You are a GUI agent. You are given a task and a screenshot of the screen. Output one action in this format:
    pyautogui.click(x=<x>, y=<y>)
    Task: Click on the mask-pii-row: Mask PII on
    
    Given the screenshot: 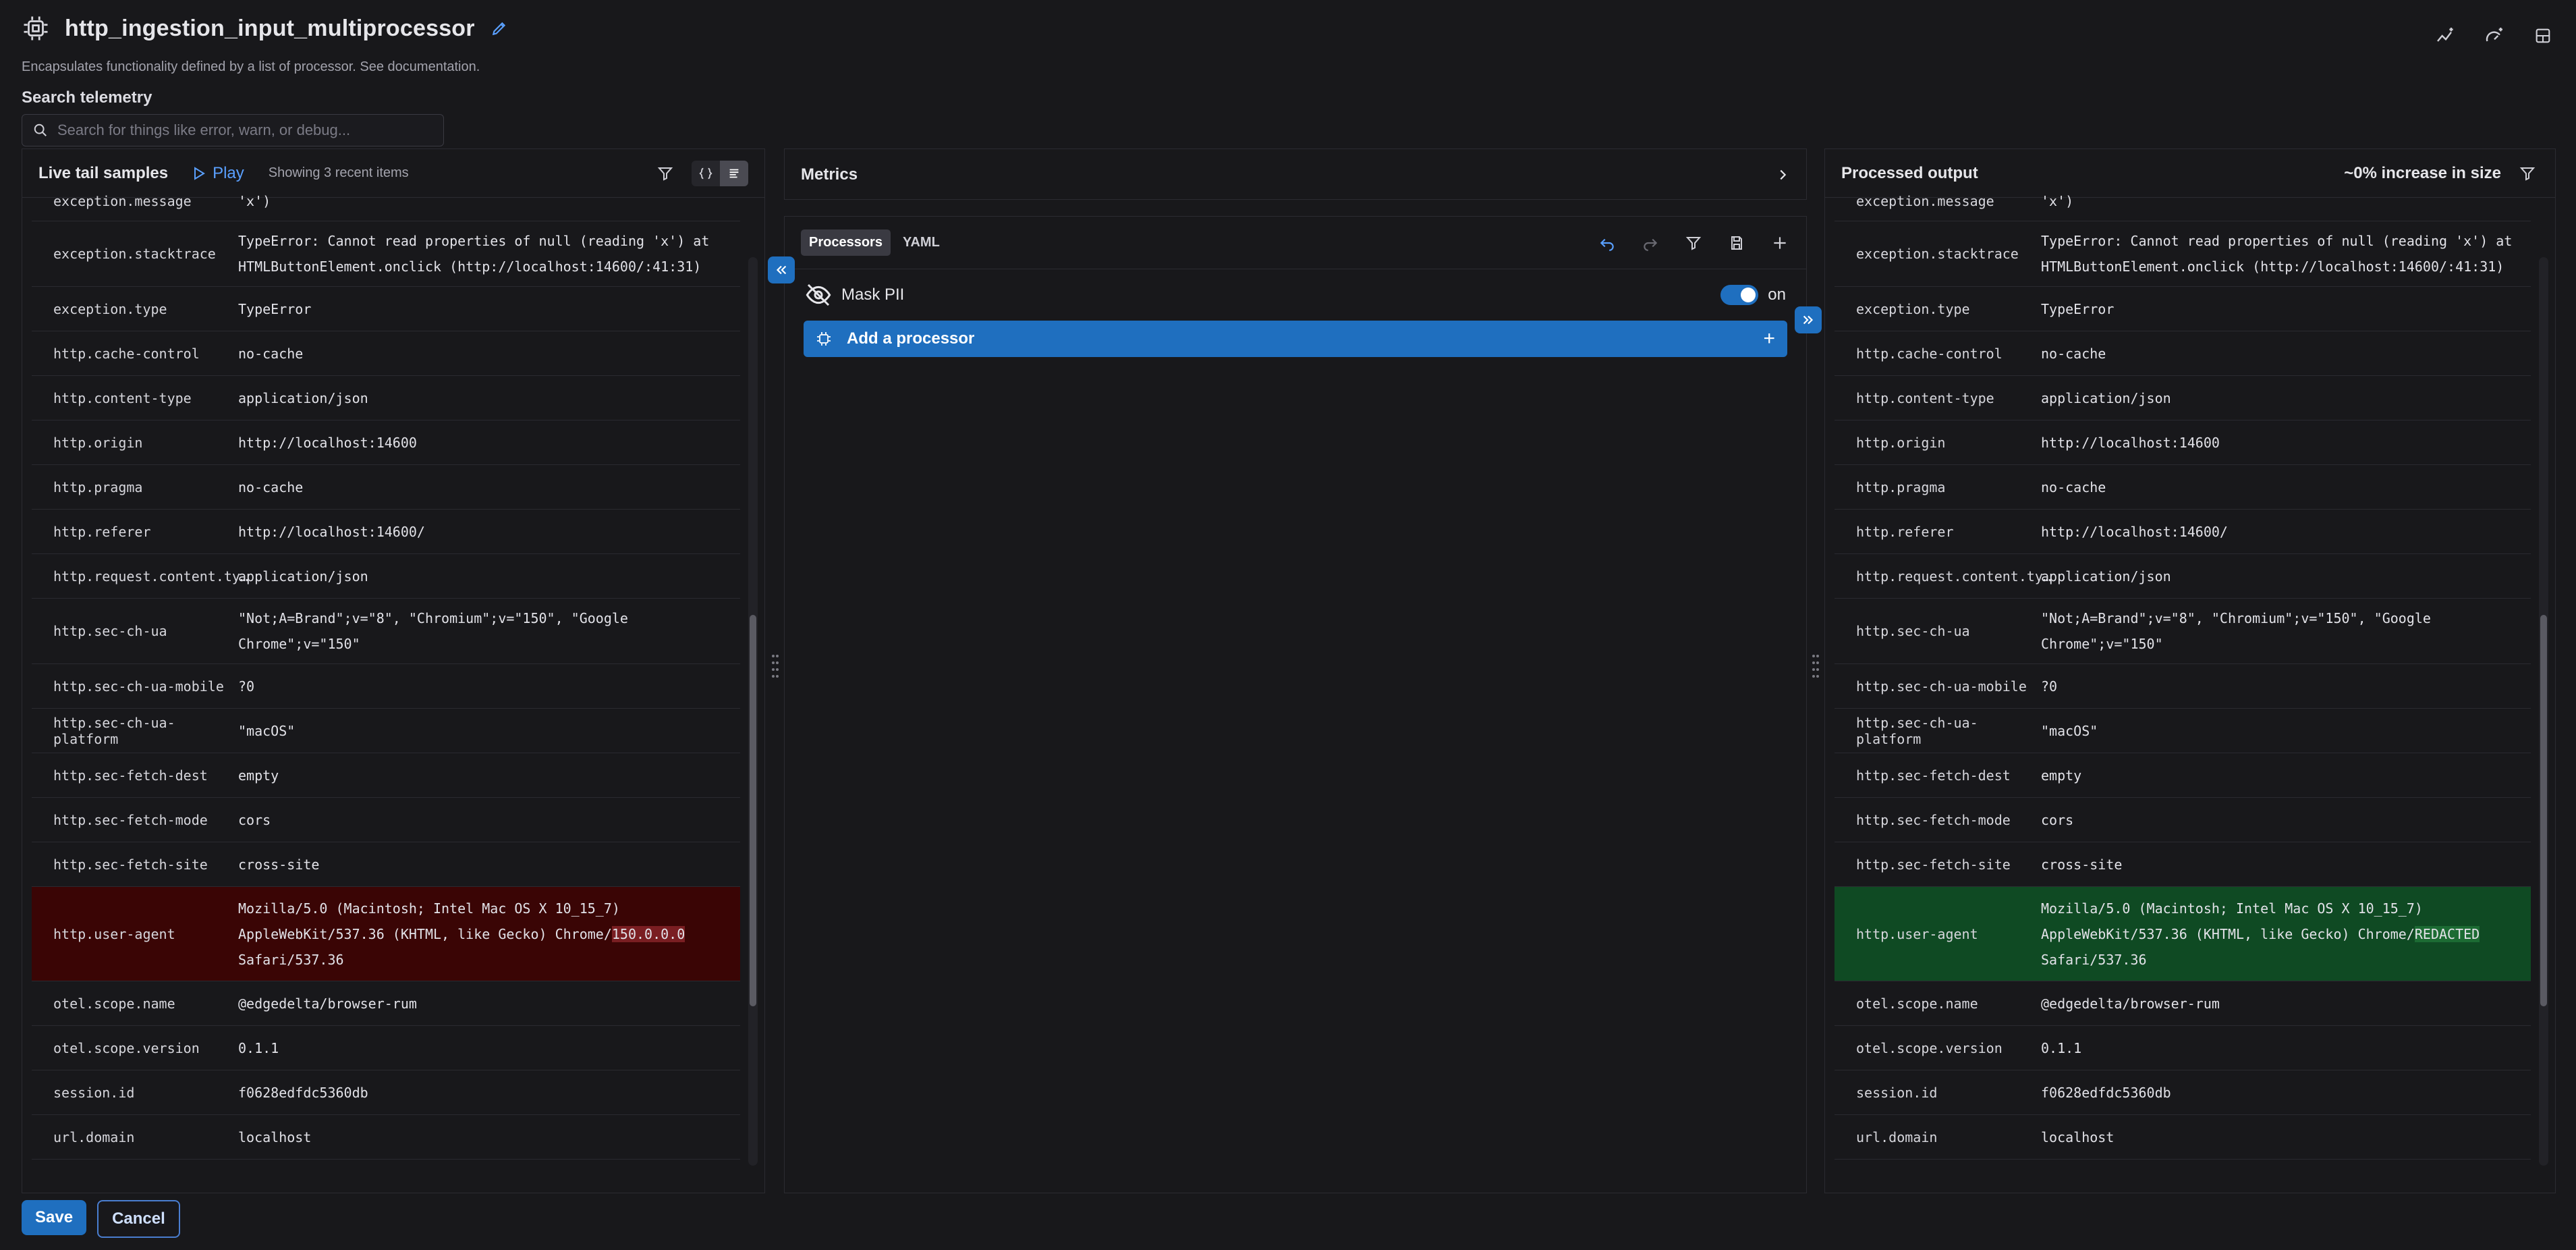 What is the action you would take?
    pyautogui.click(x=1295, y=295)
    